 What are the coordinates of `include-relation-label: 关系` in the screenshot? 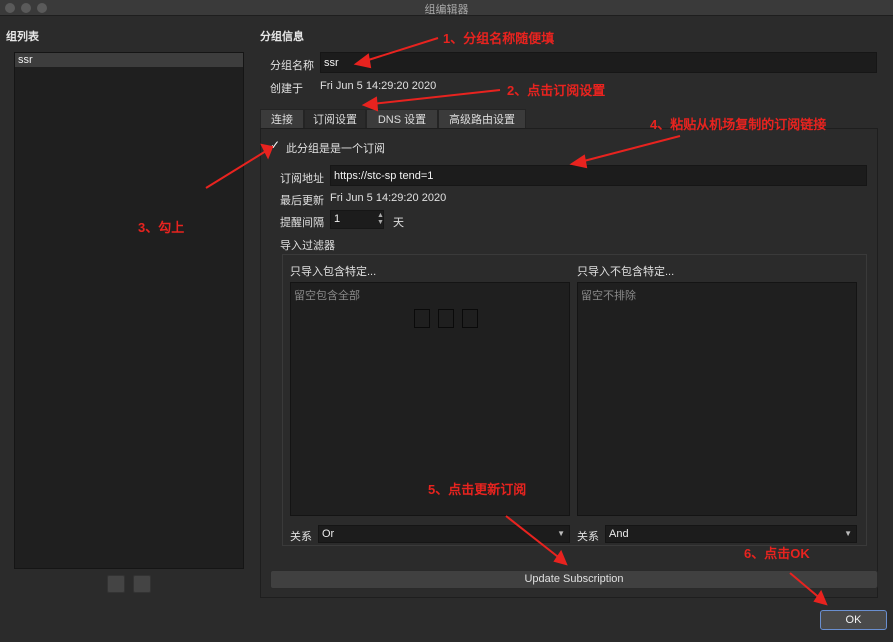 It's located at (301, 537).